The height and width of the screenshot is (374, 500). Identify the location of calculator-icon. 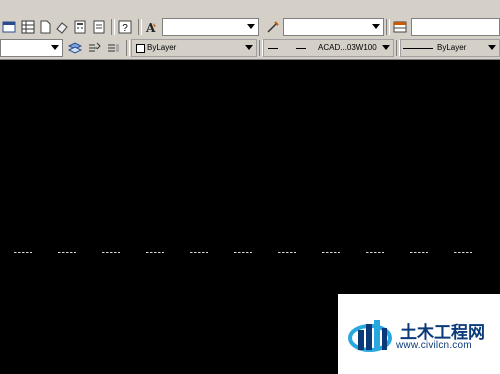
(80, 27).